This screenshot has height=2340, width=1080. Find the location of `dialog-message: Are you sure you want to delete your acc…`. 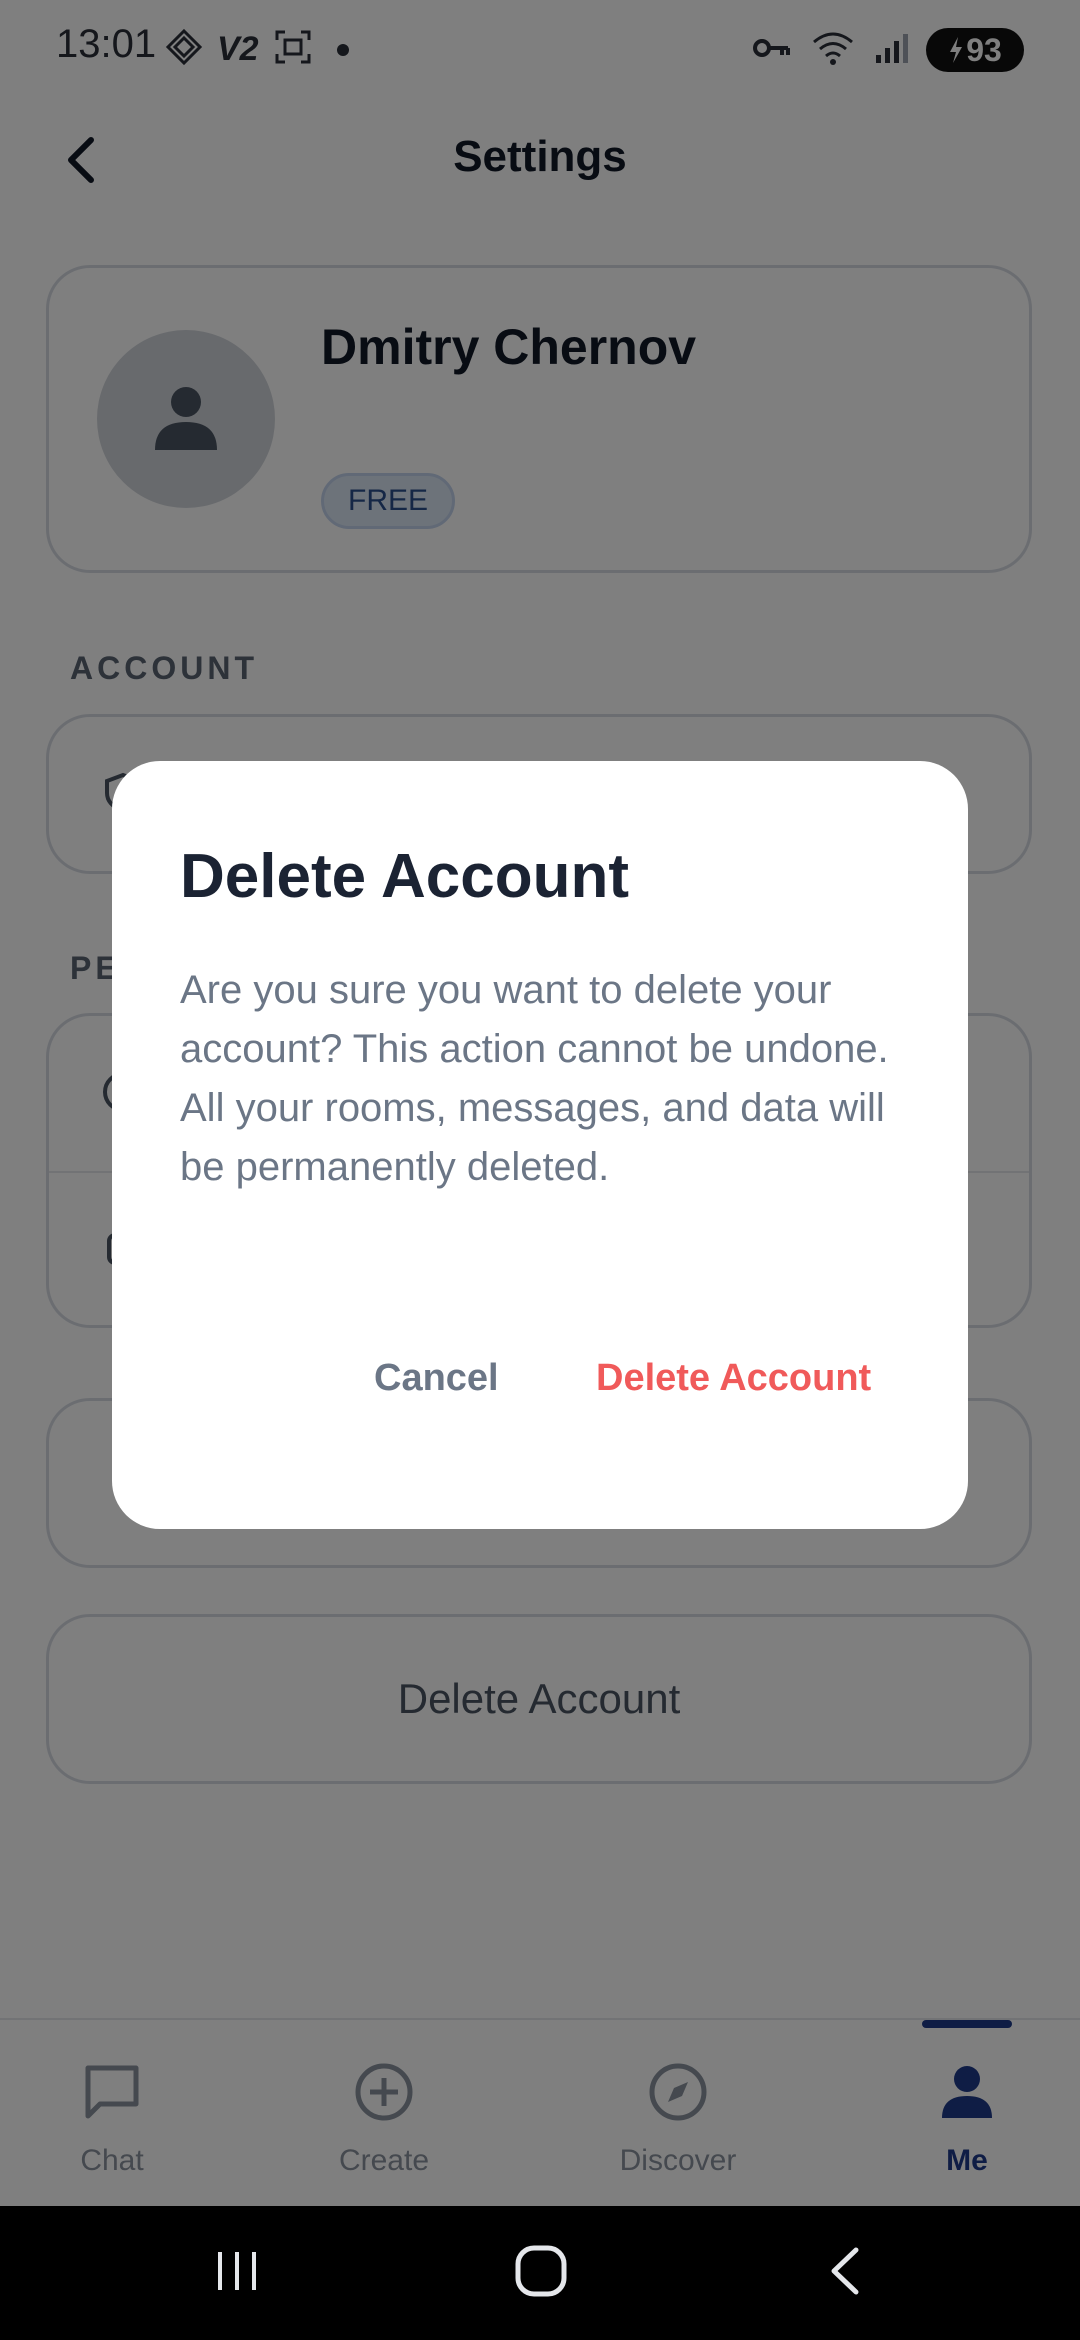

dialog-message: Are you sure you want to delete your acc… is located at coordinates (534, 1078).